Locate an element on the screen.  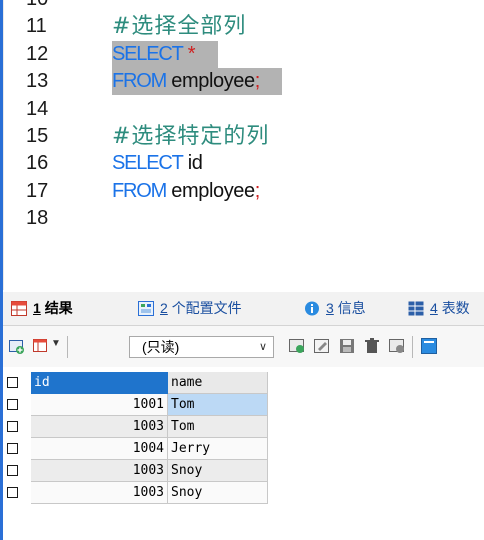
line-number: 10 is located at coordinates (37, 6).